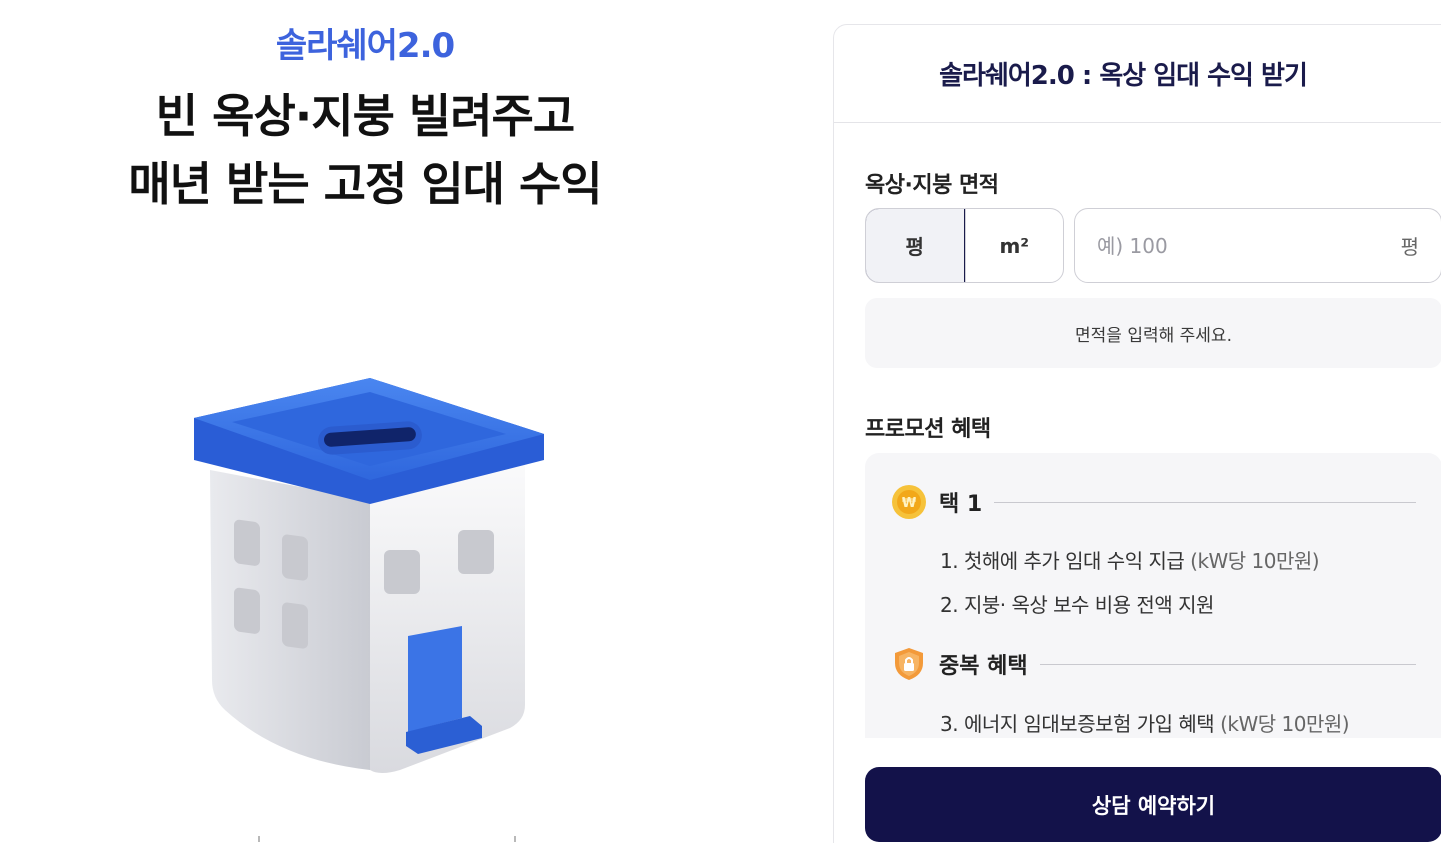 The width and height of the screenshot is (1441, 843). I want to click on promo-group-title: 중복 혜택, so click(983, 666).